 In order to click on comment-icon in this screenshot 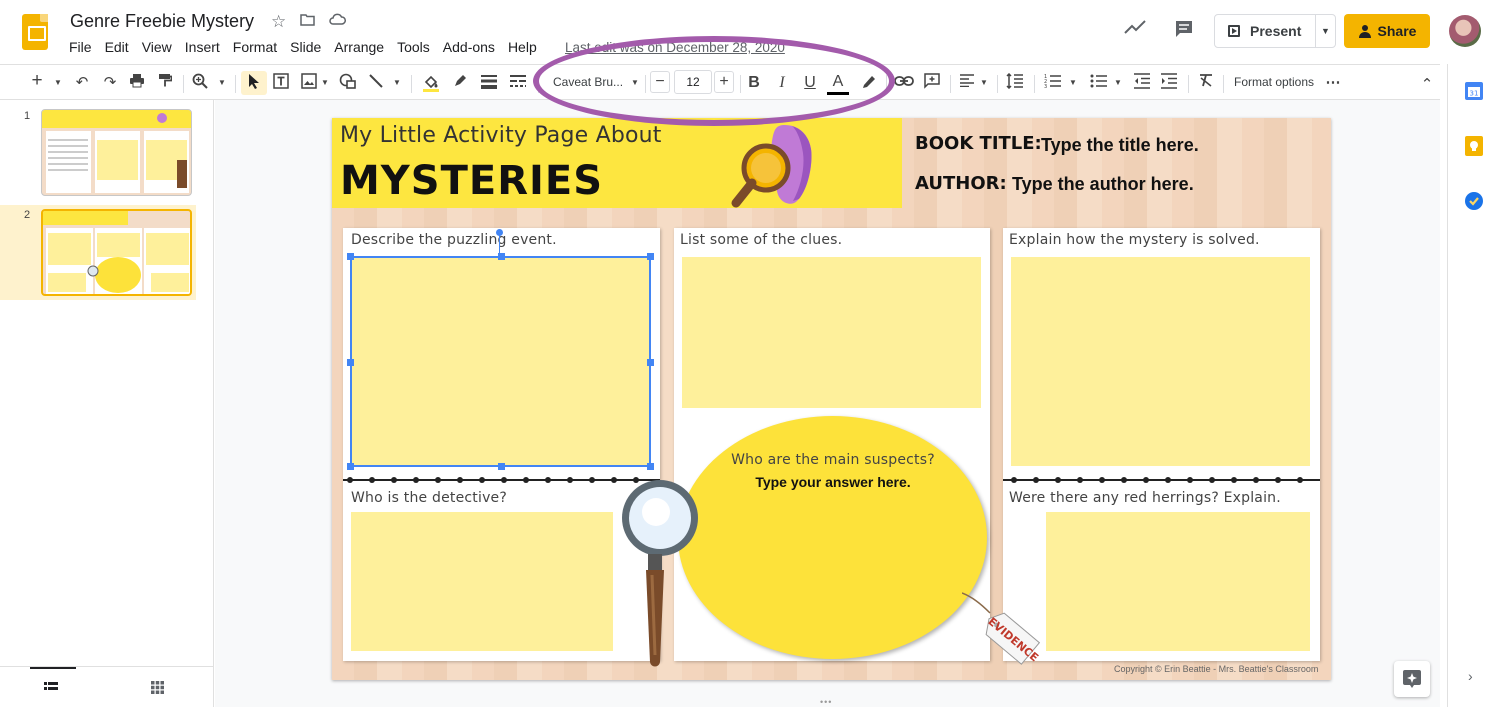, I will do `click(1184, 31)`.